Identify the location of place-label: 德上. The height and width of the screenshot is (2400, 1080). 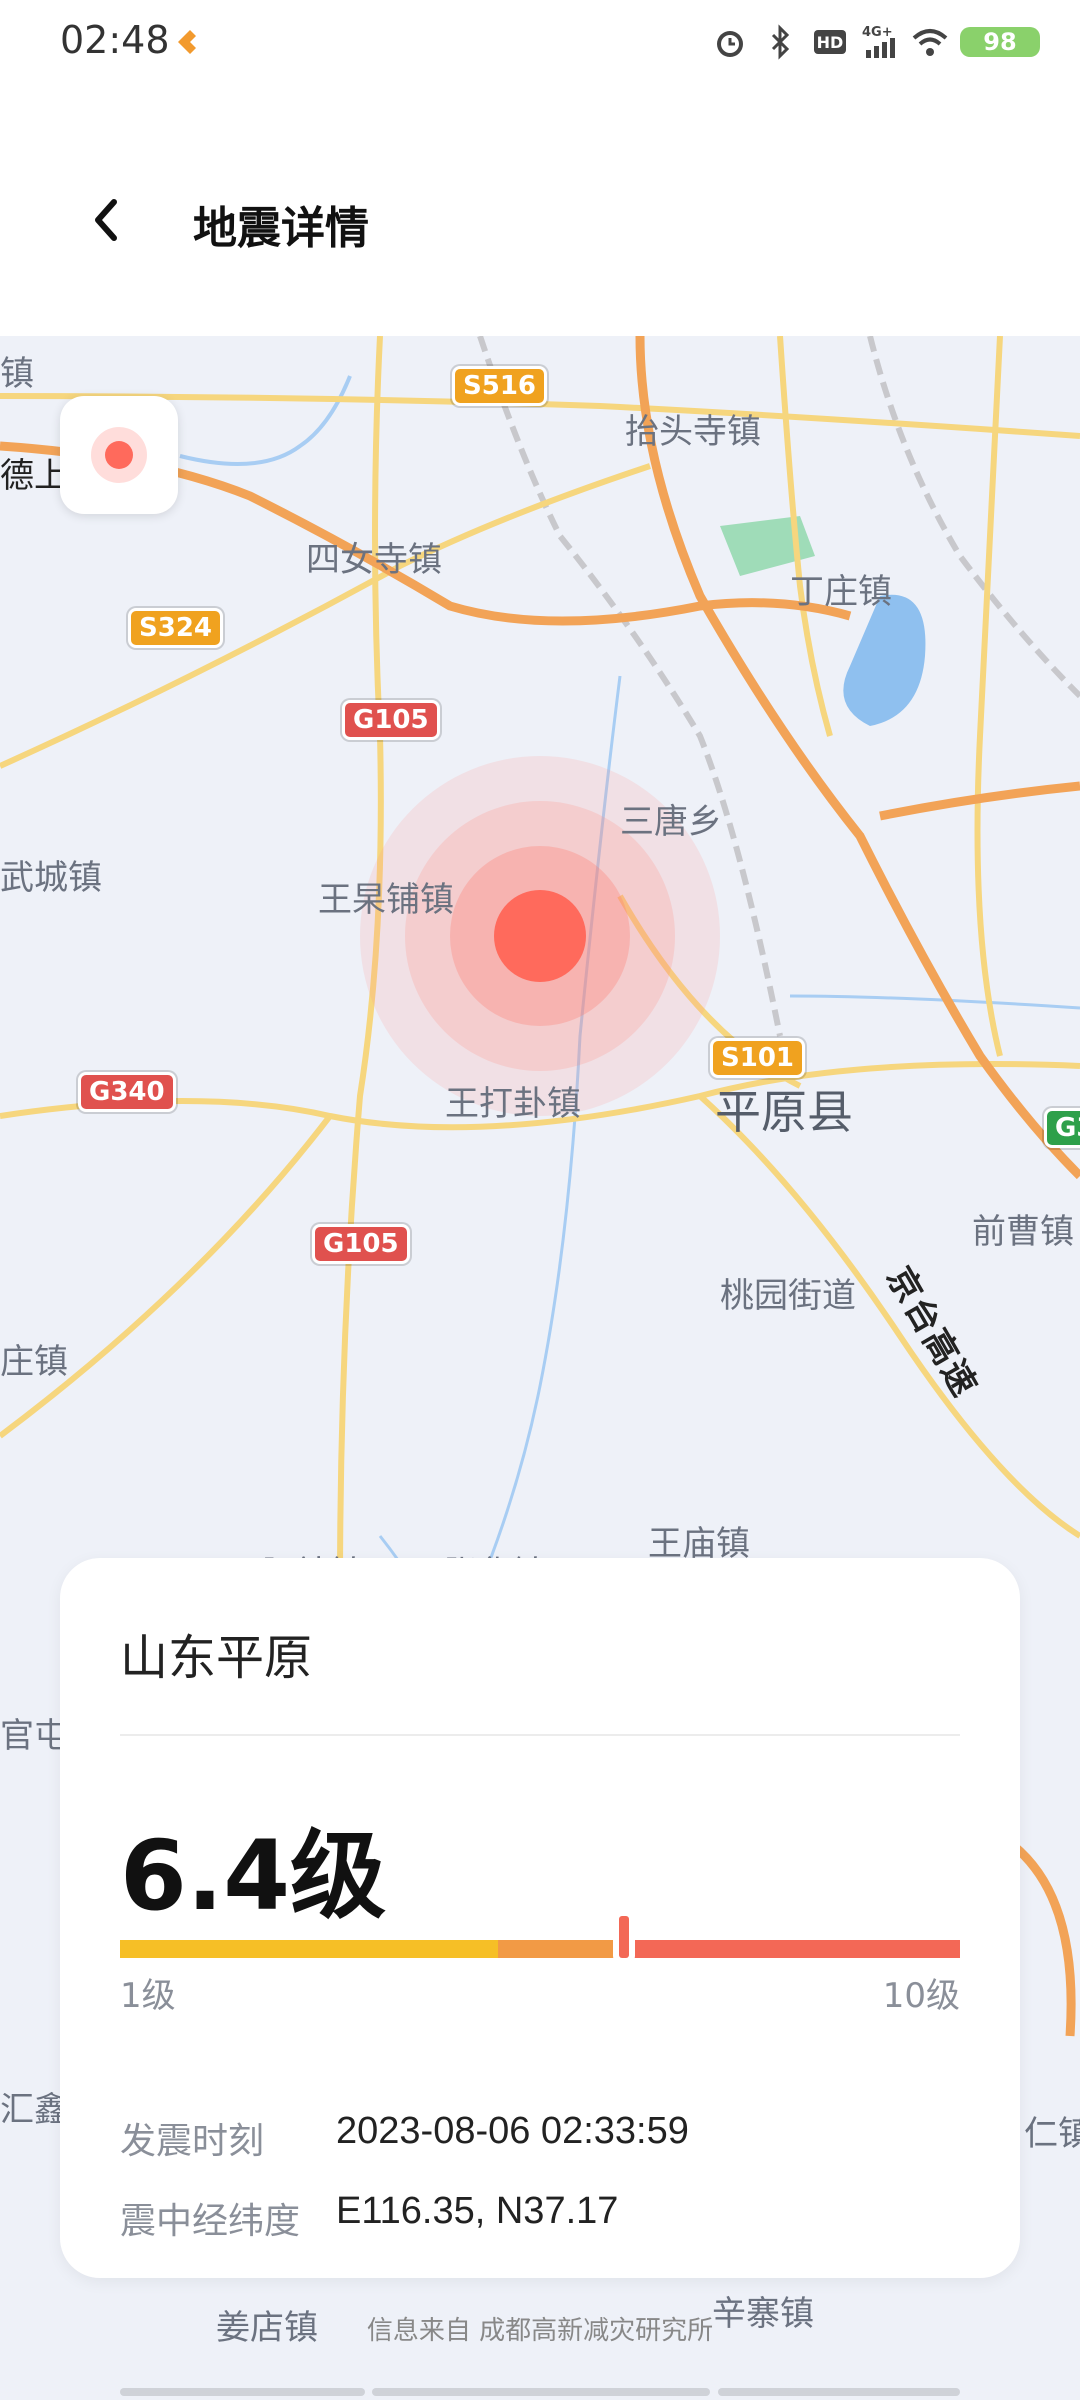
(34, 476).